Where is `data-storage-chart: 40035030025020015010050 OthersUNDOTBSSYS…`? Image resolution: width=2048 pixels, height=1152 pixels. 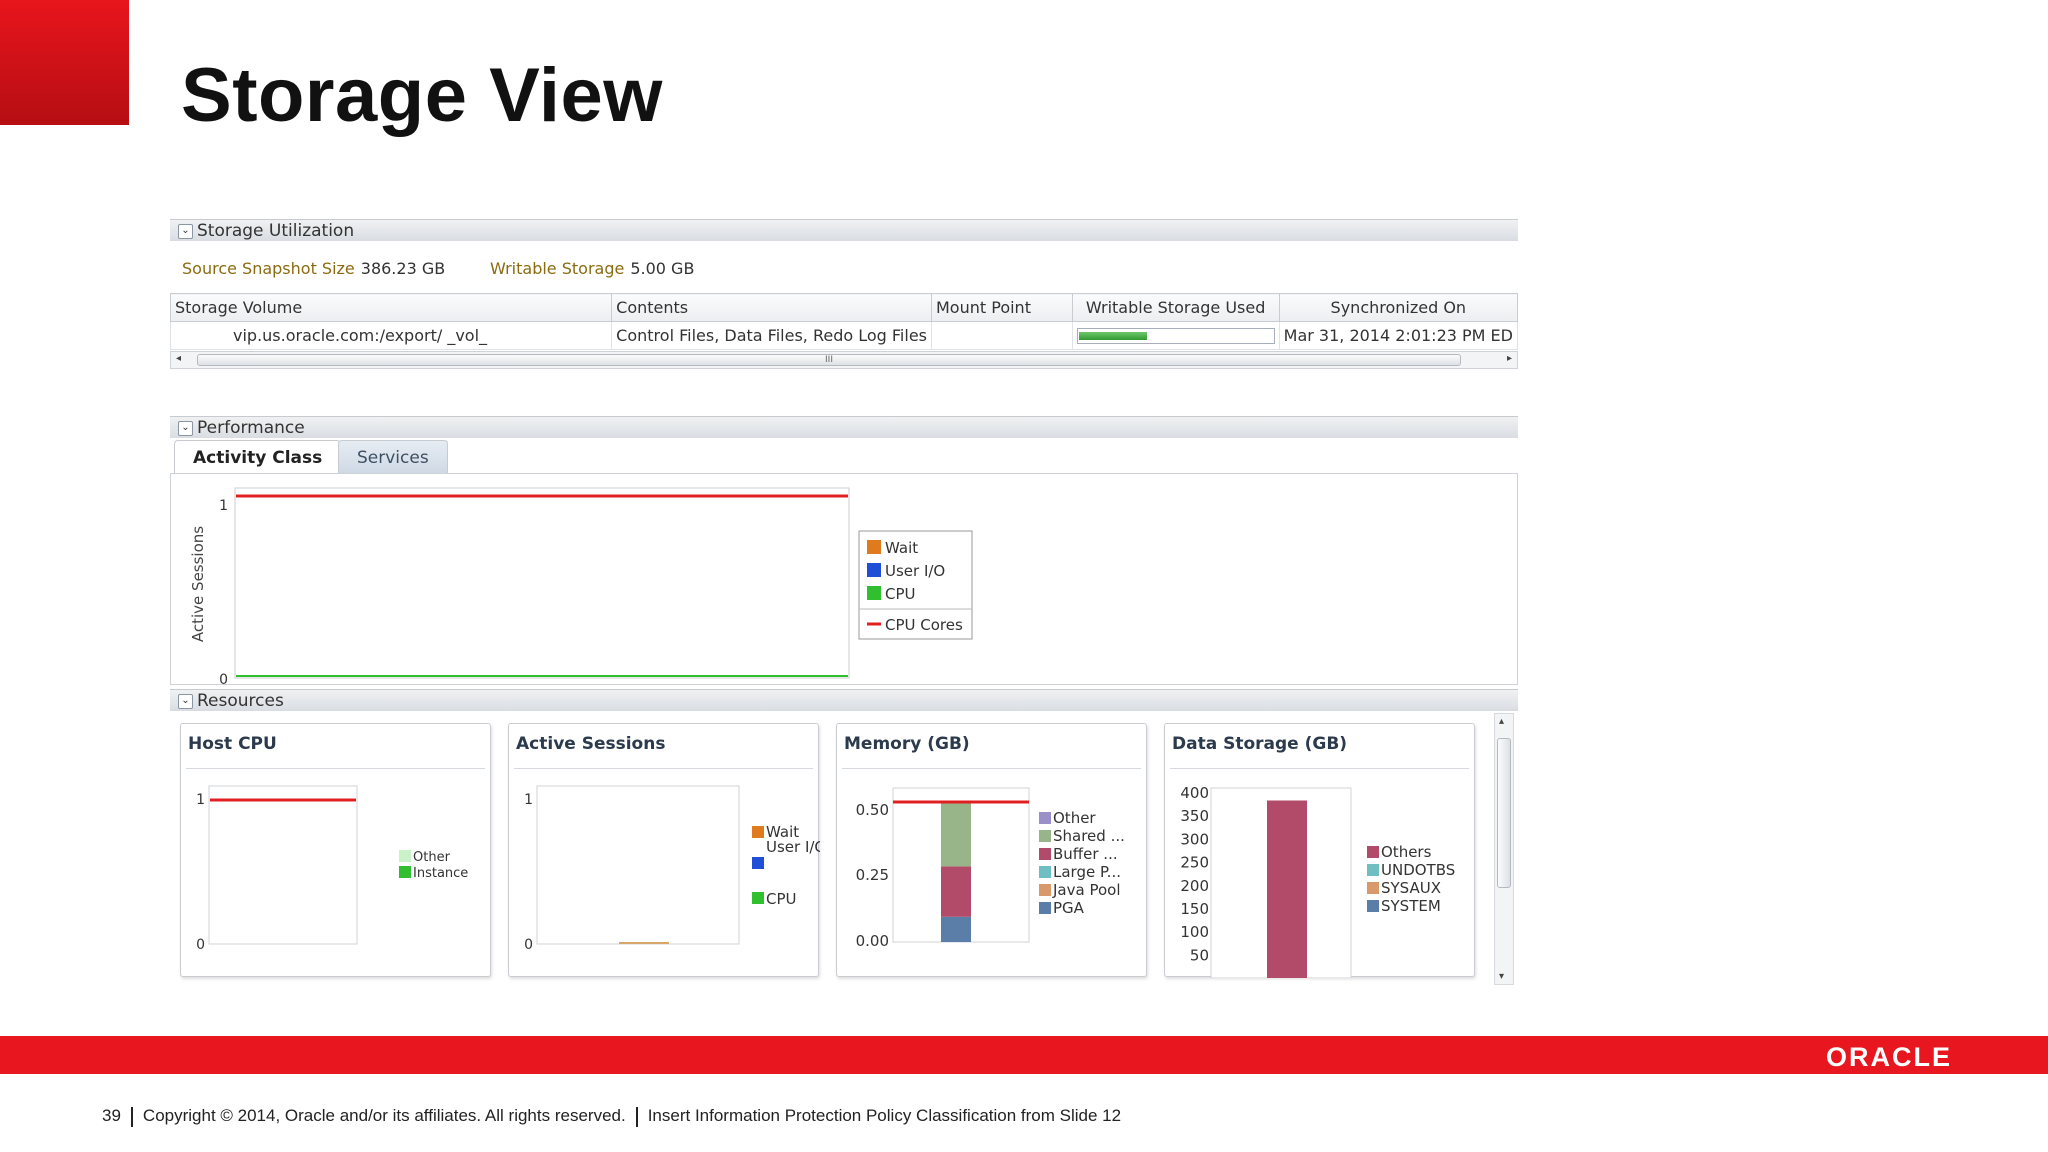
data-storage-chart: 40035030025020015010050 OthersUNDOTBSSYS… is located at coordinates (1317, 881).